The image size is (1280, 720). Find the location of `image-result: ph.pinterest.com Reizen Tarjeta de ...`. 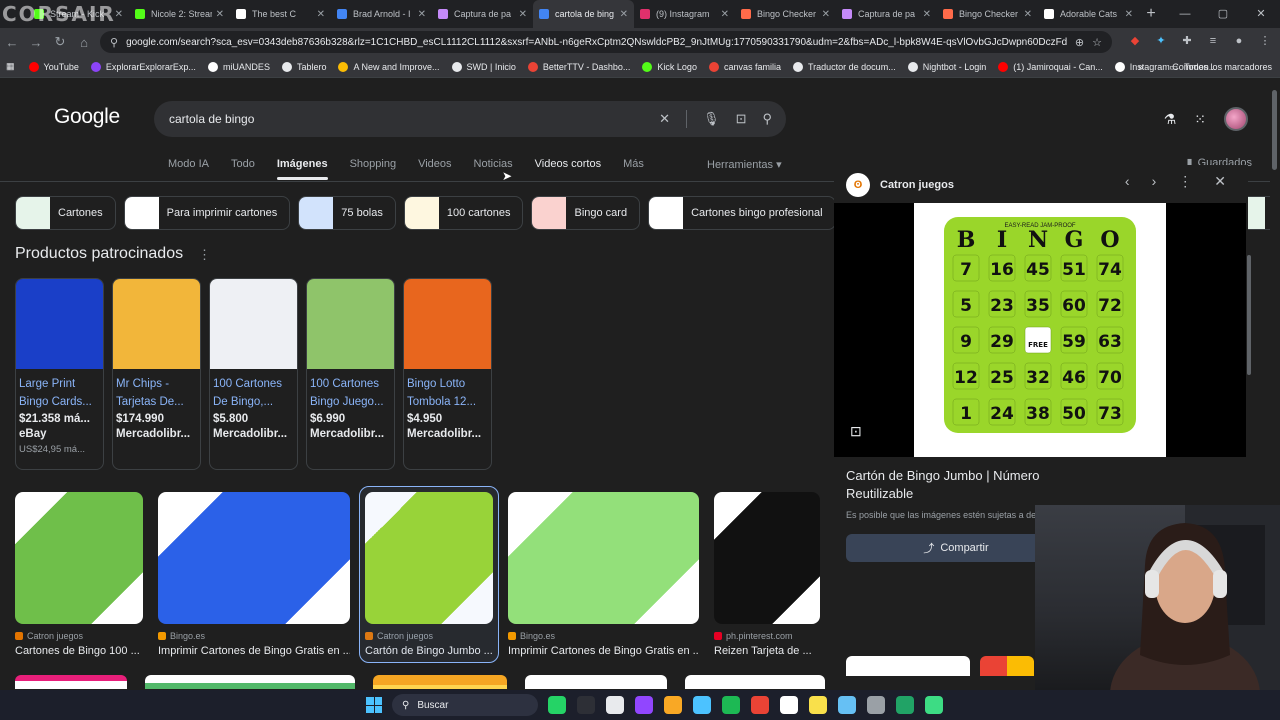

image-result: ph.pinterest.com Reizen Tarjeta de ... is located at coordinates (767, 574).